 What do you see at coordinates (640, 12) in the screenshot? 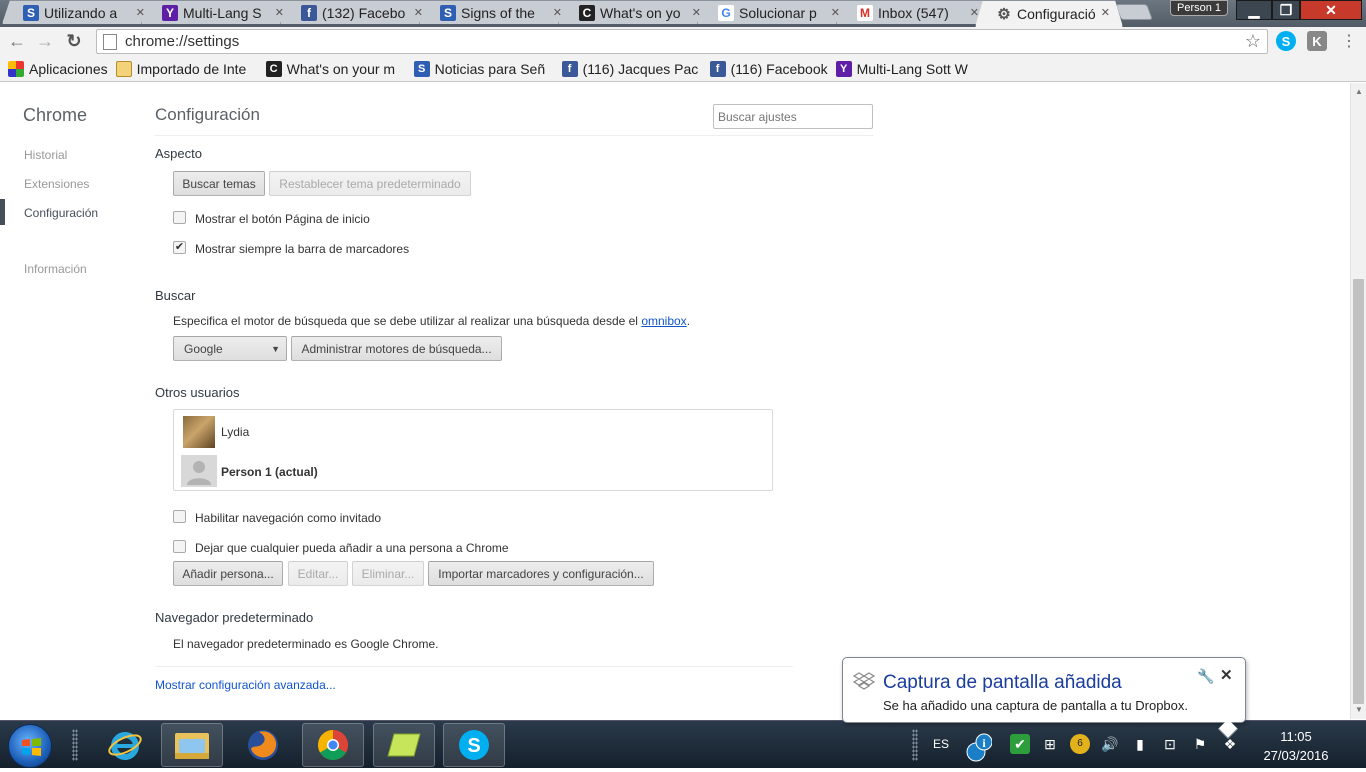
I see `tab-label: What's on yo` at bounding box center [640, 12].